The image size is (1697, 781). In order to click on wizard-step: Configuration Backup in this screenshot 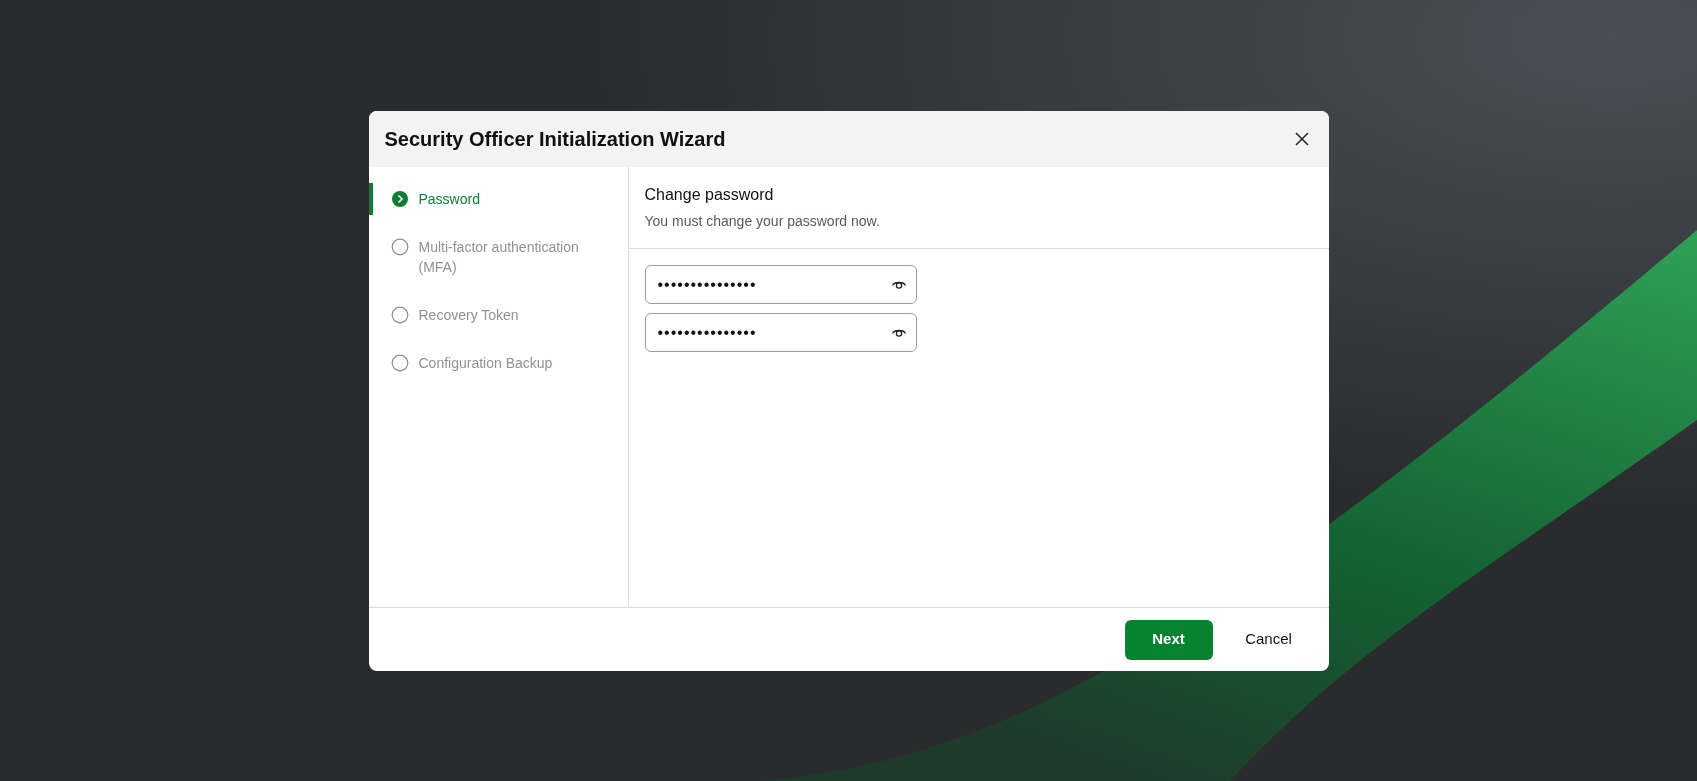, I will do `click(498, 363)`.